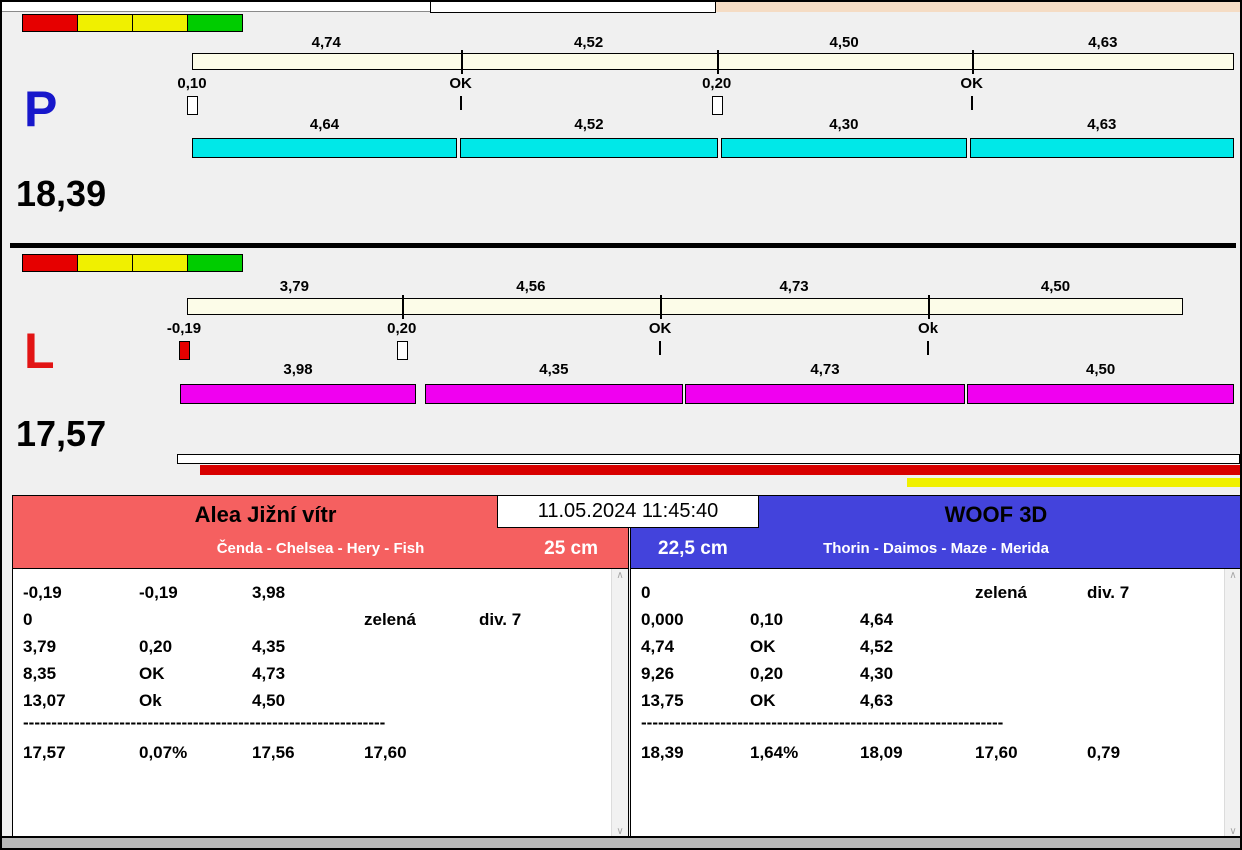 The width and height of the screenshot is (1242, 850). Describe the element at coordinates (44, 752) in the screenshot. I see `table-cell: 17,57` at that location.